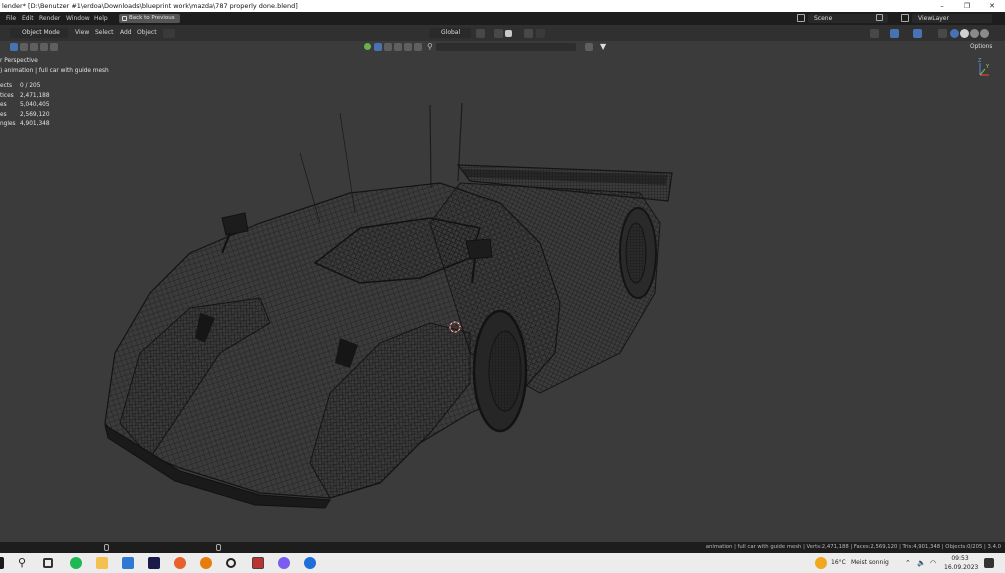  Describe the element at coordinates (154, 563) in the screenshot. I see `premiere-icon` at that location.